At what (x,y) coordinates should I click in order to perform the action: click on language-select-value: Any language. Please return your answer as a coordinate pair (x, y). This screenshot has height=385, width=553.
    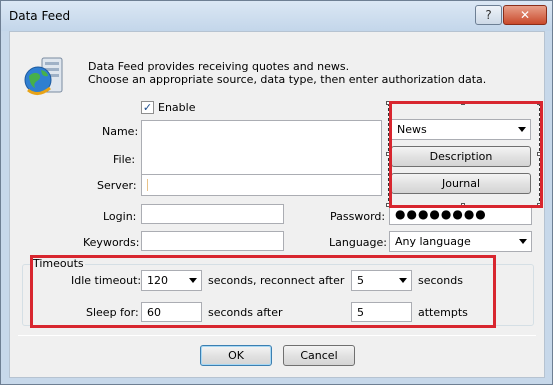
    Looking at the image, I should click on (433, 241).